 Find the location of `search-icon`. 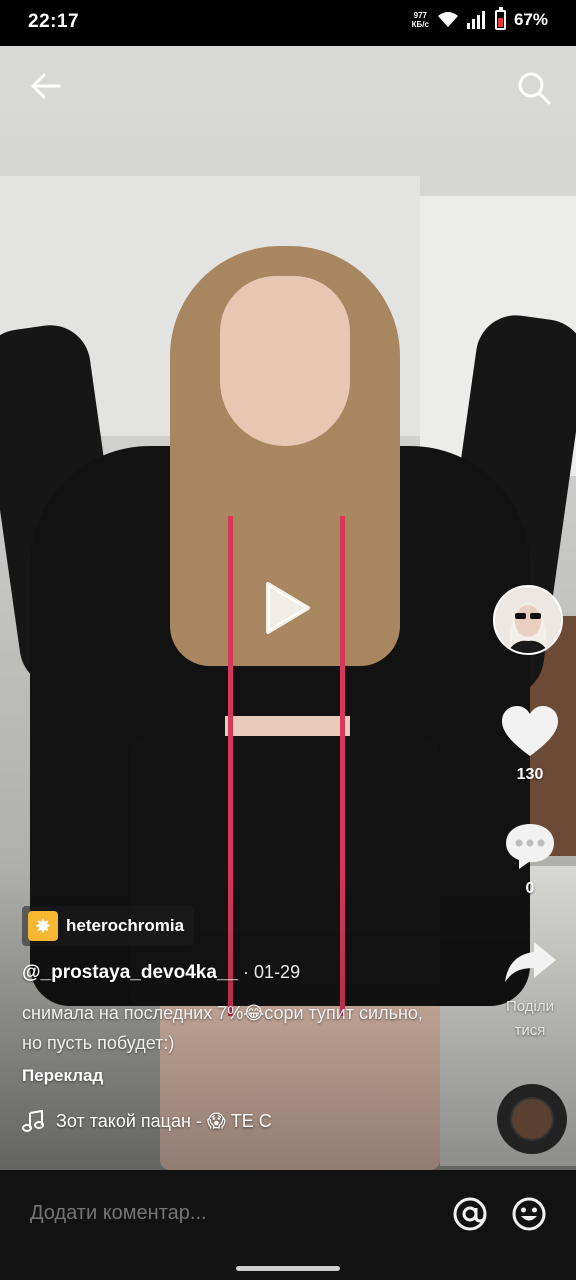

search-icon is located at coordinates (534, 88).